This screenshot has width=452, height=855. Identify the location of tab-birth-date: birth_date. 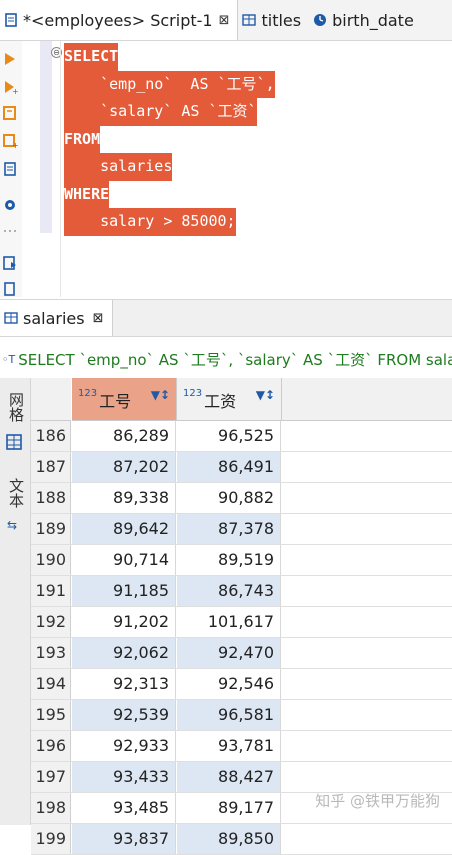
(365, 20).